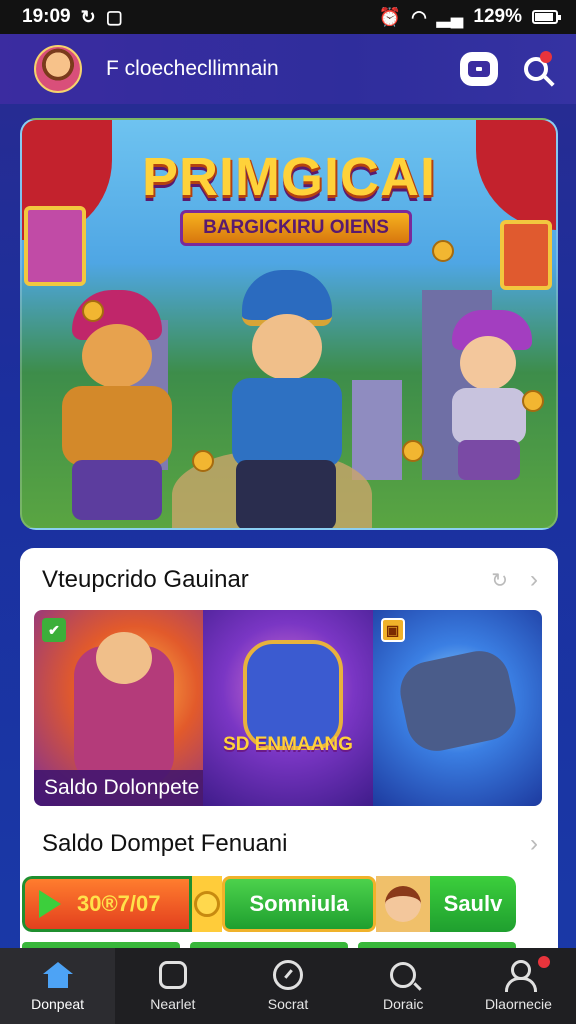  I want to click on clock-icon, so click(288, 975).